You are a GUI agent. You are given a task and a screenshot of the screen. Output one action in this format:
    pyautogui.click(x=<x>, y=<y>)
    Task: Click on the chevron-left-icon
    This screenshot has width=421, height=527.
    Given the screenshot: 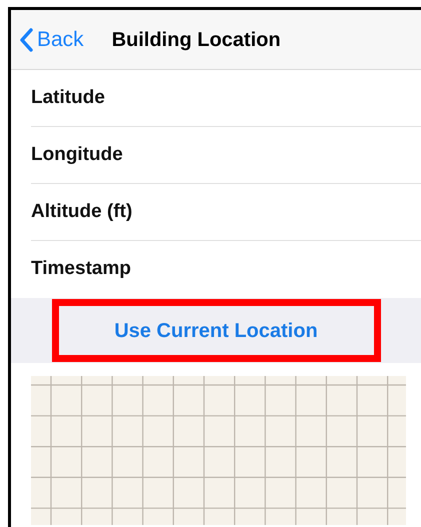 What is the action you would take?
    pyautogui.click(x=26, y=40)
    